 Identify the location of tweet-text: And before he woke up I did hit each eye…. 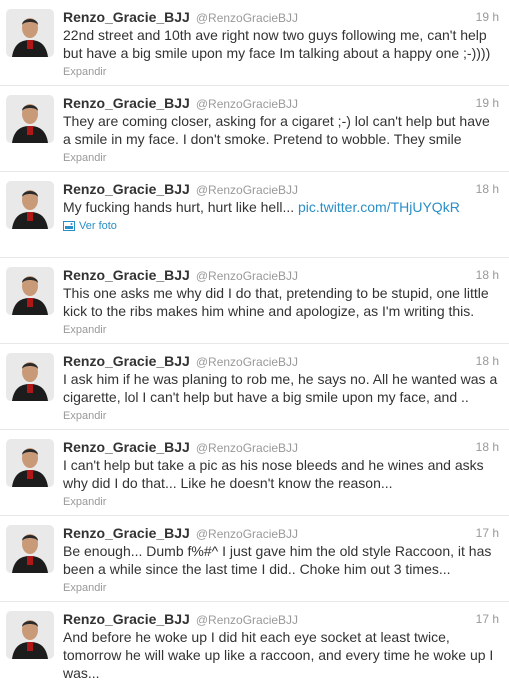
(278, 655).